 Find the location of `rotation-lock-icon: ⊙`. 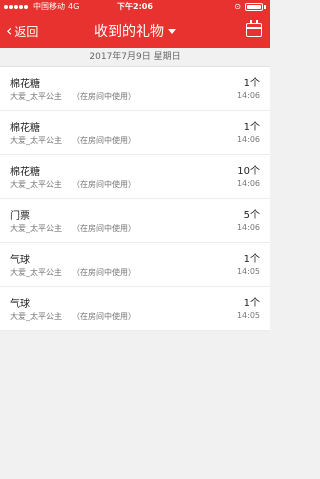

rotation-lock-icon: ⊙ is located at coordinates (237, 6).